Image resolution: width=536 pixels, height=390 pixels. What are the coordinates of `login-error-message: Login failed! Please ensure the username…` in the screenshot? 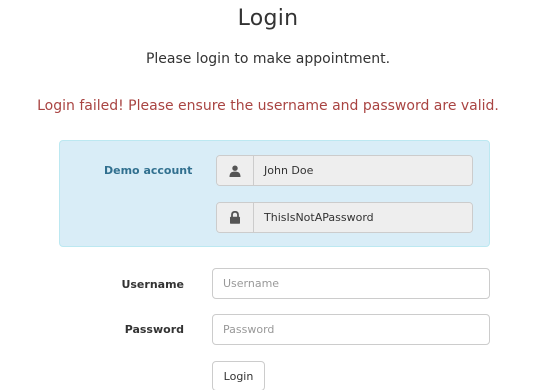 It's located at (268, 106).